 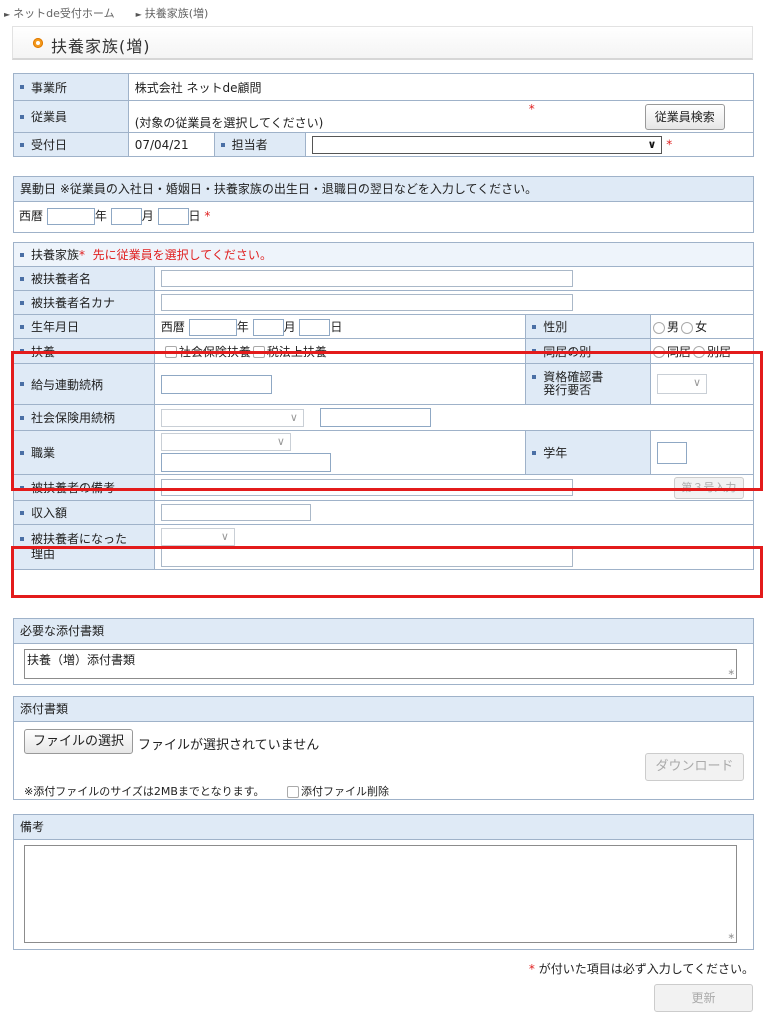 I want to click on gender-label: 性別, so click(x=588, y=326).